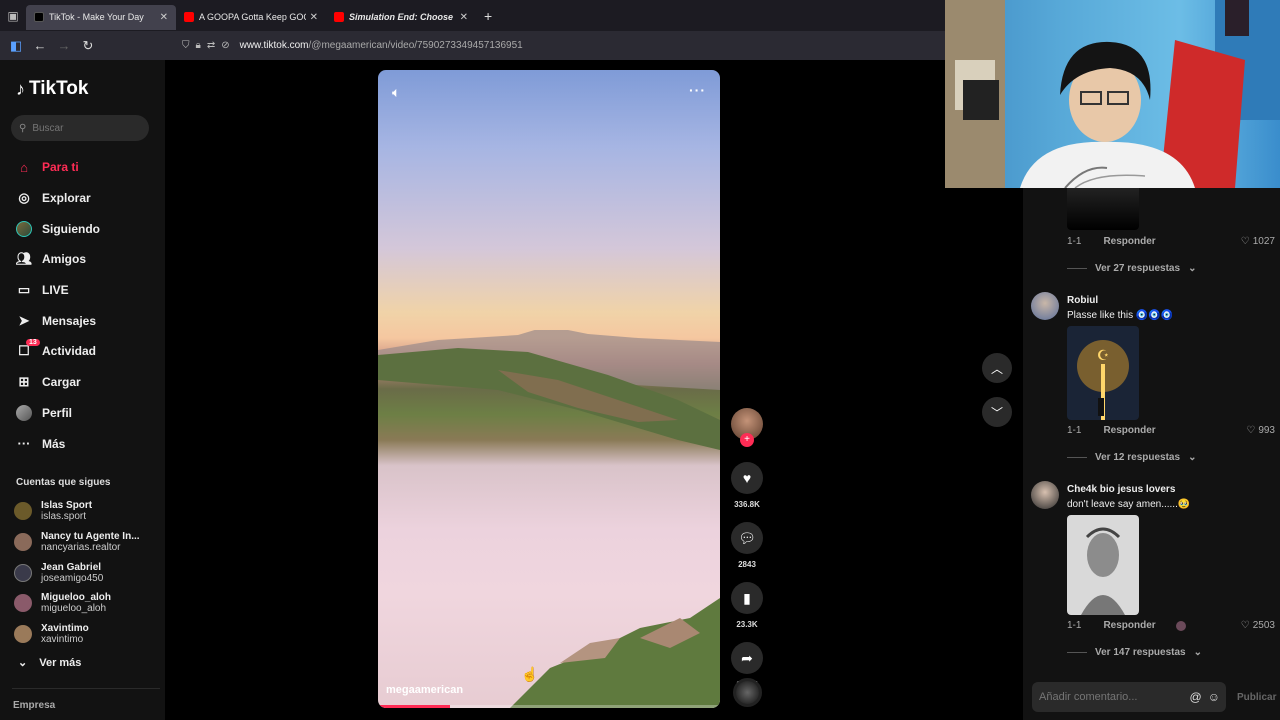  What do you see at coordinates (396, 92) in the screenshot?
I see `volume-icon: 🔈︎` at bounding box center [396, 92].